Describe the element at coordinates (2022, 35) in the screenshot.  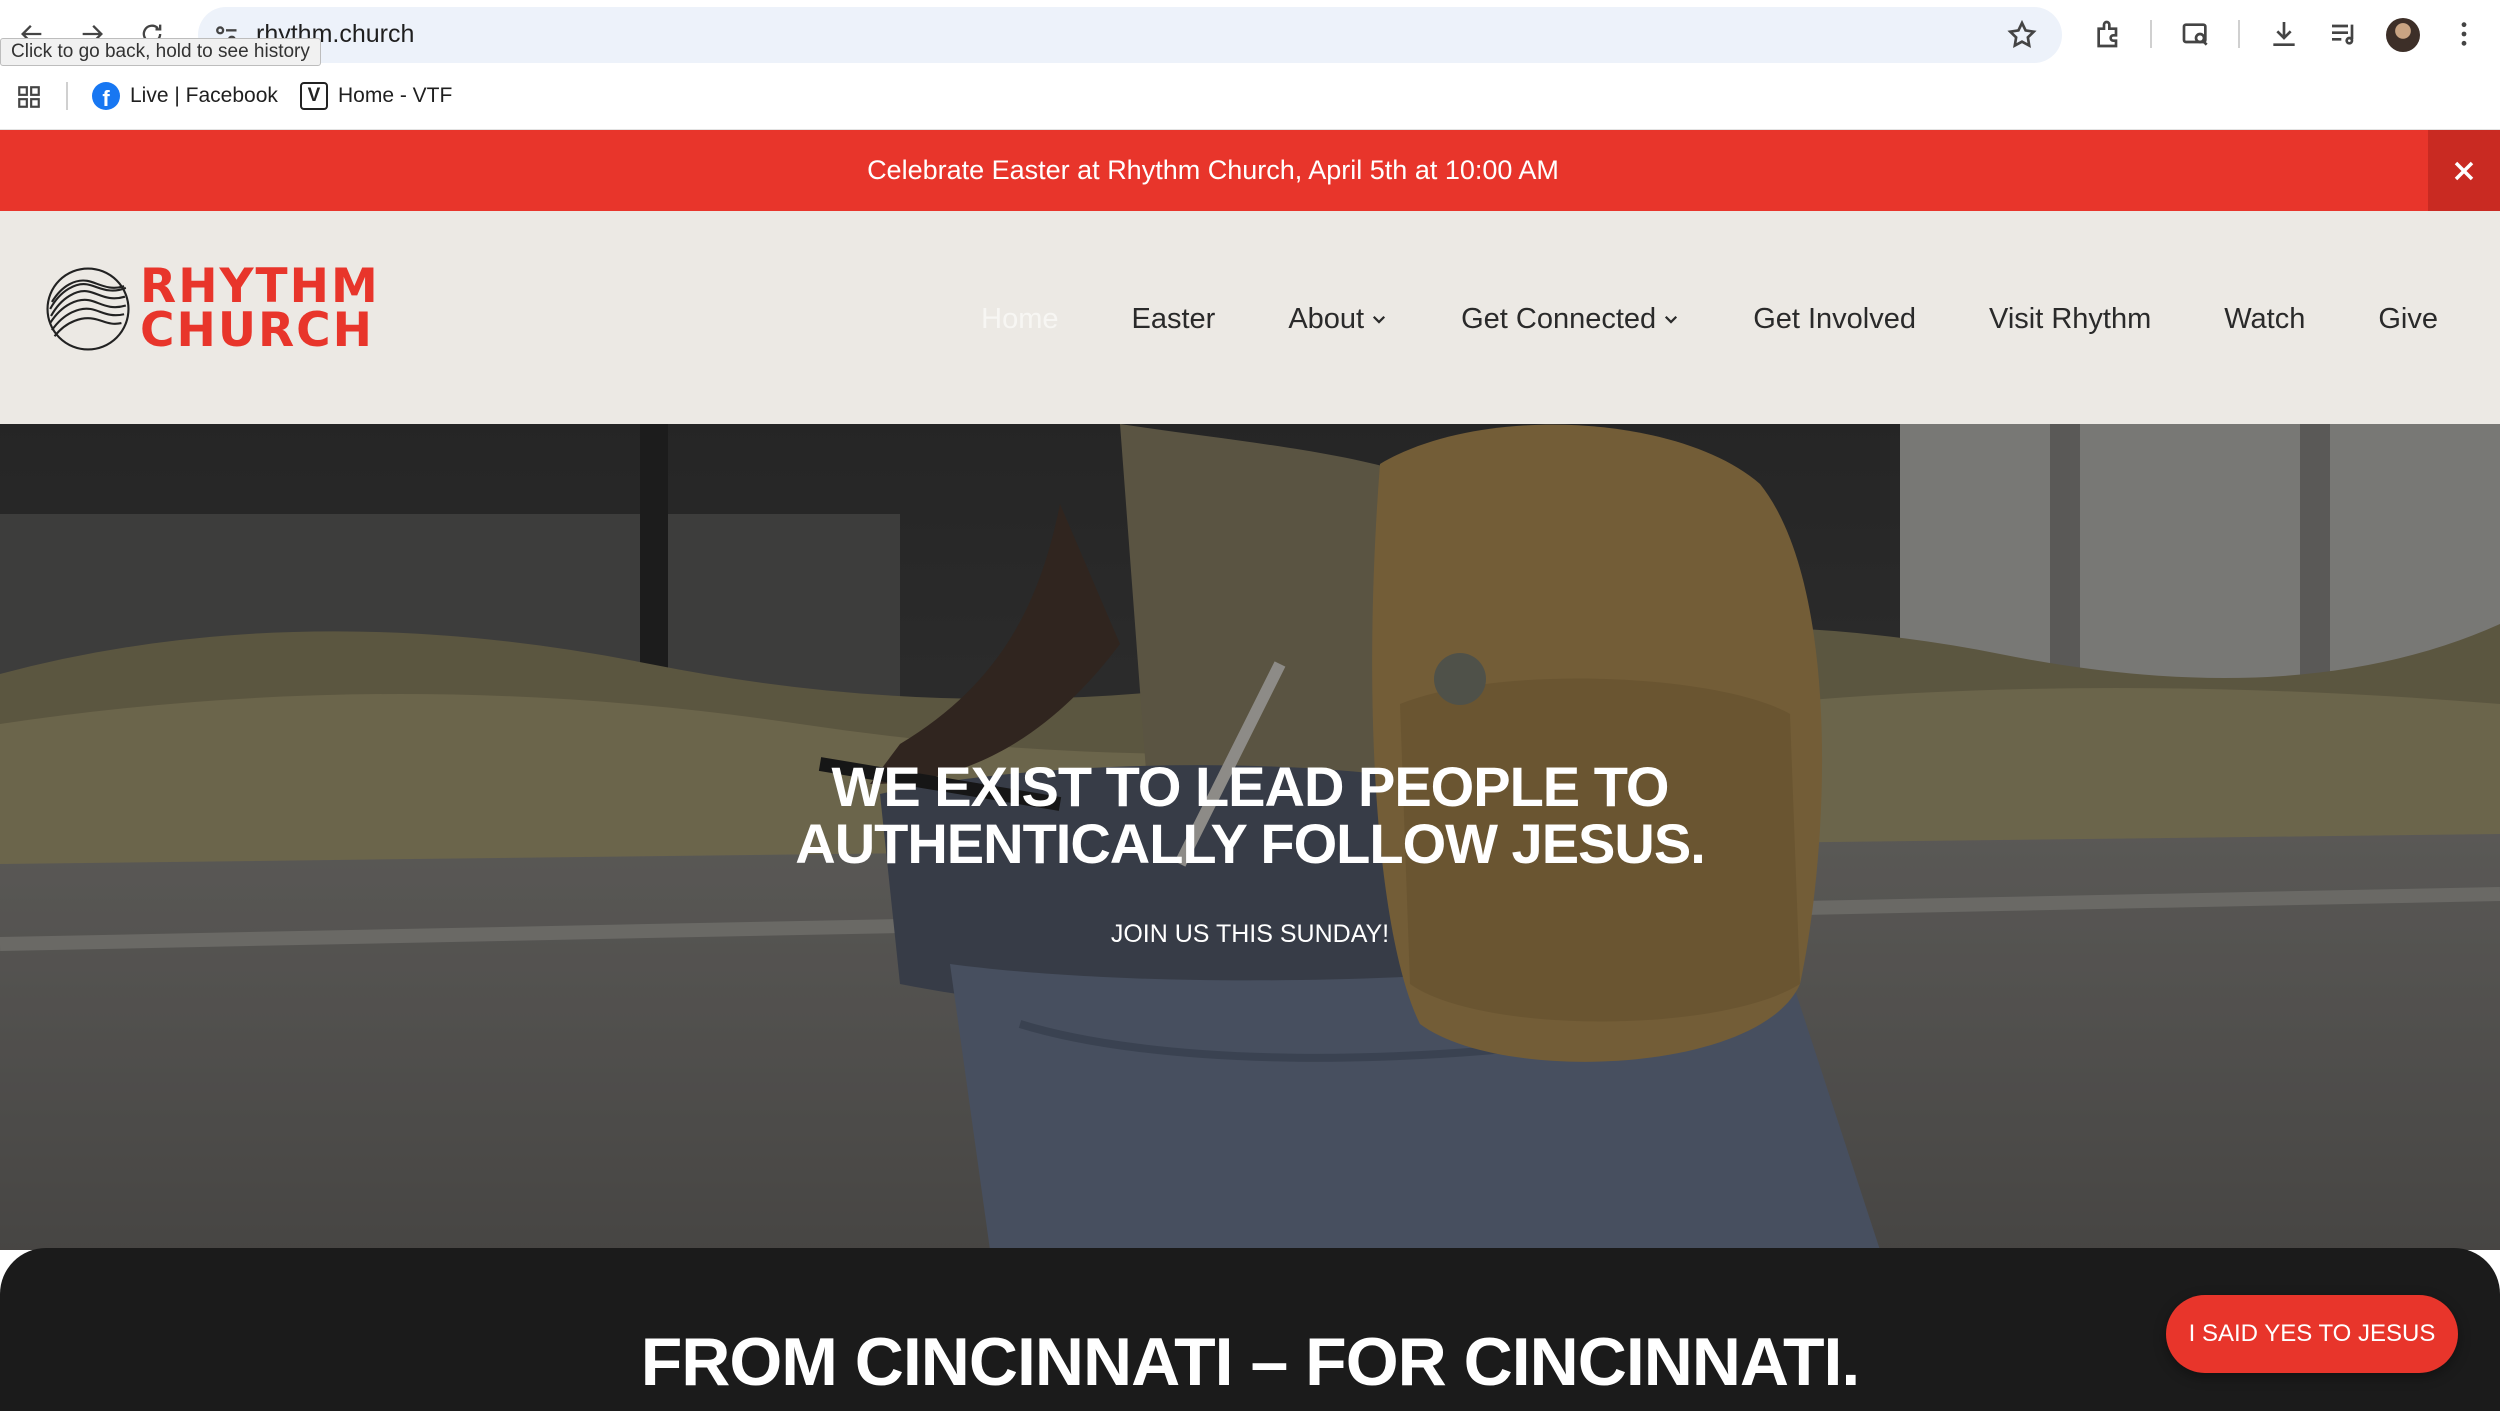
I see `bookmark-star-icon` at that location.